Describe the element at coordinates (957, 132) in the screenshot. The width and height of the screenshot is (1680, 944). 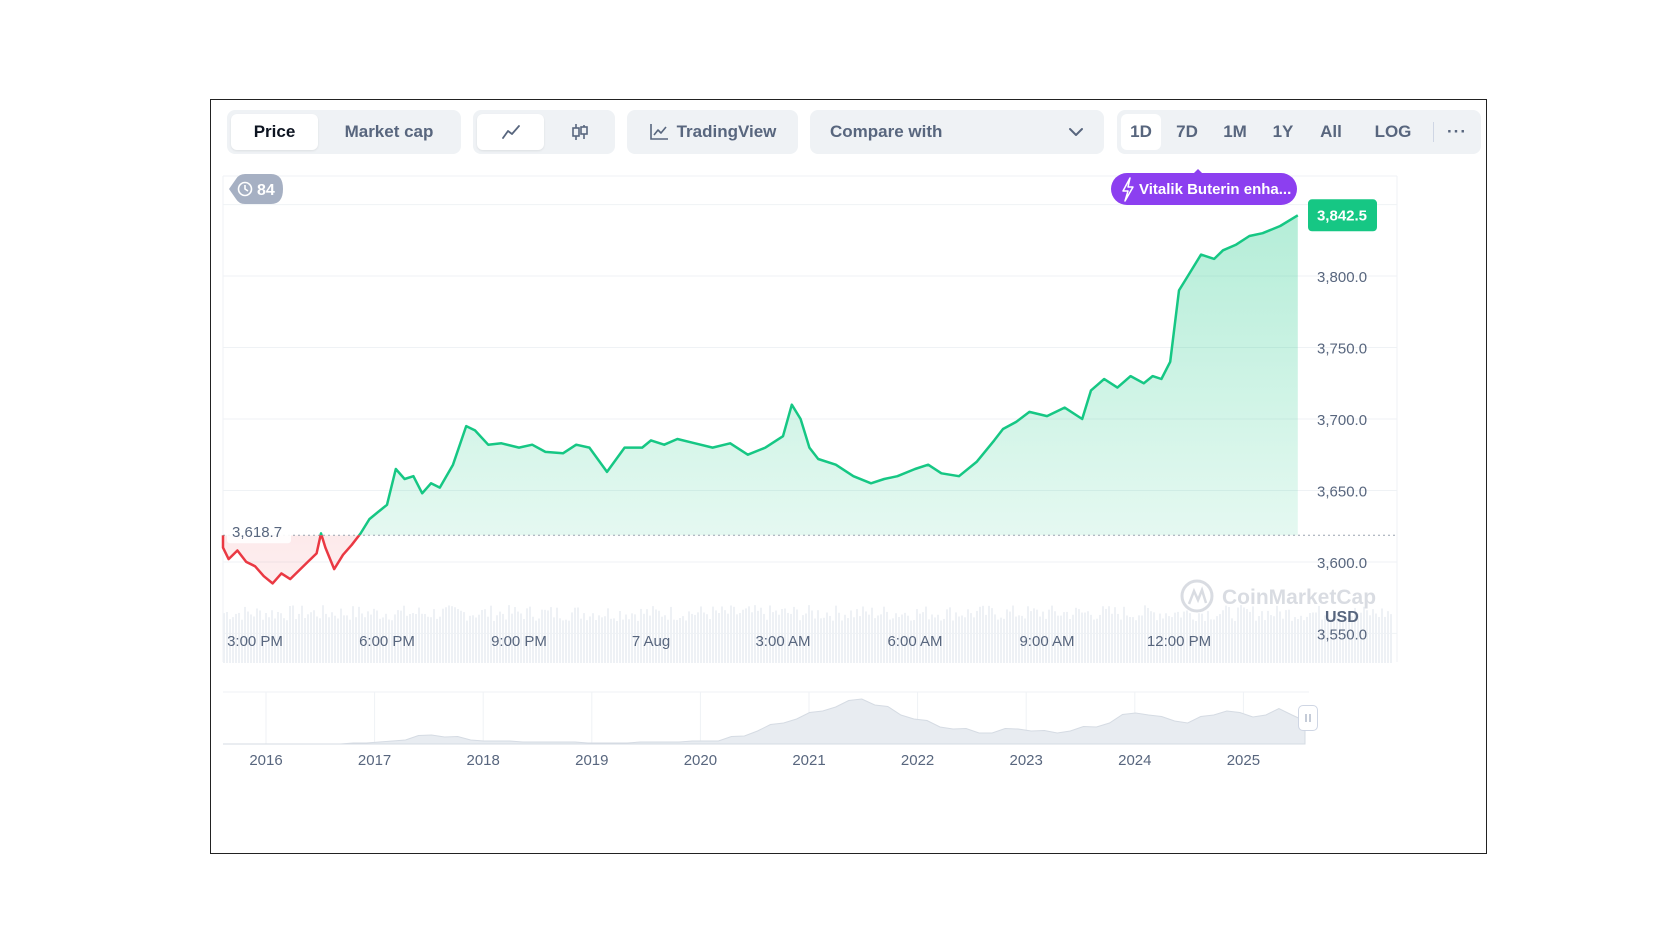
I see `compare-with-dropdown: Compare with` at that location.